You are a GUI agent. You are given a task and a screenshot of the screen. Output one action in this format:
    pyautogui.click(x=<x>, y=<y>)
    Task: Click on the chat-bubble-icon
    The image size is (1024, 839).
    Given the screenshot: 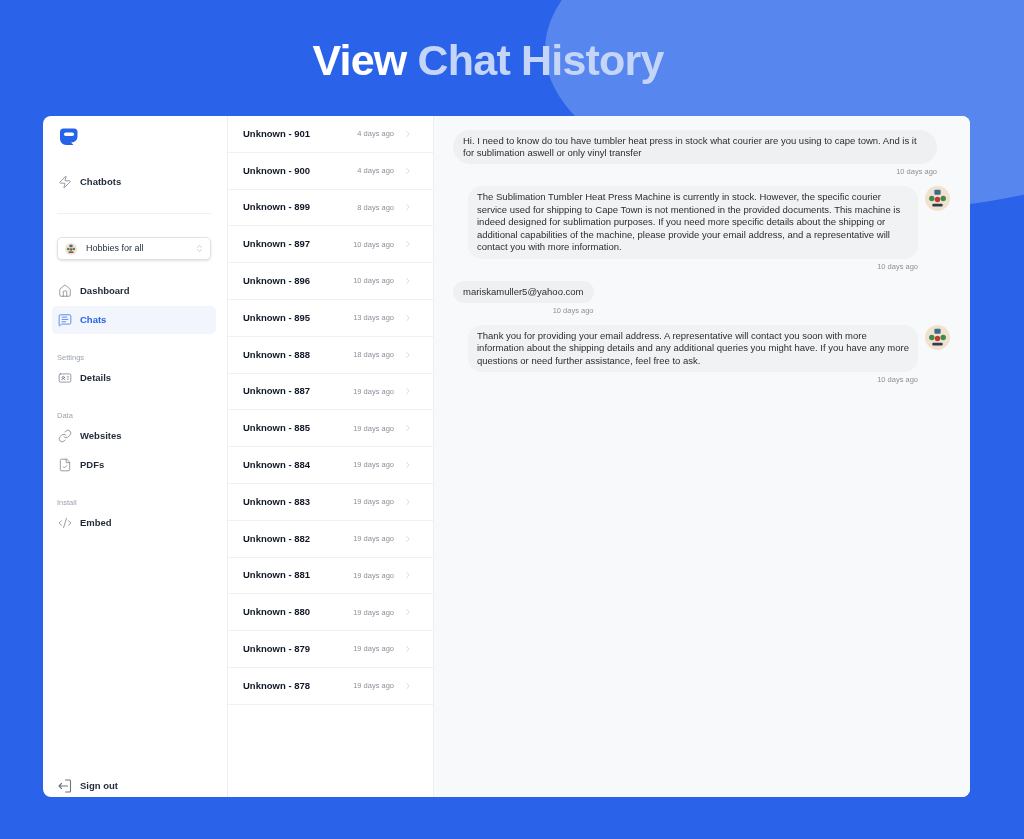 What is the action you would take?
    pyautogui.click(x=65, y=320)
    